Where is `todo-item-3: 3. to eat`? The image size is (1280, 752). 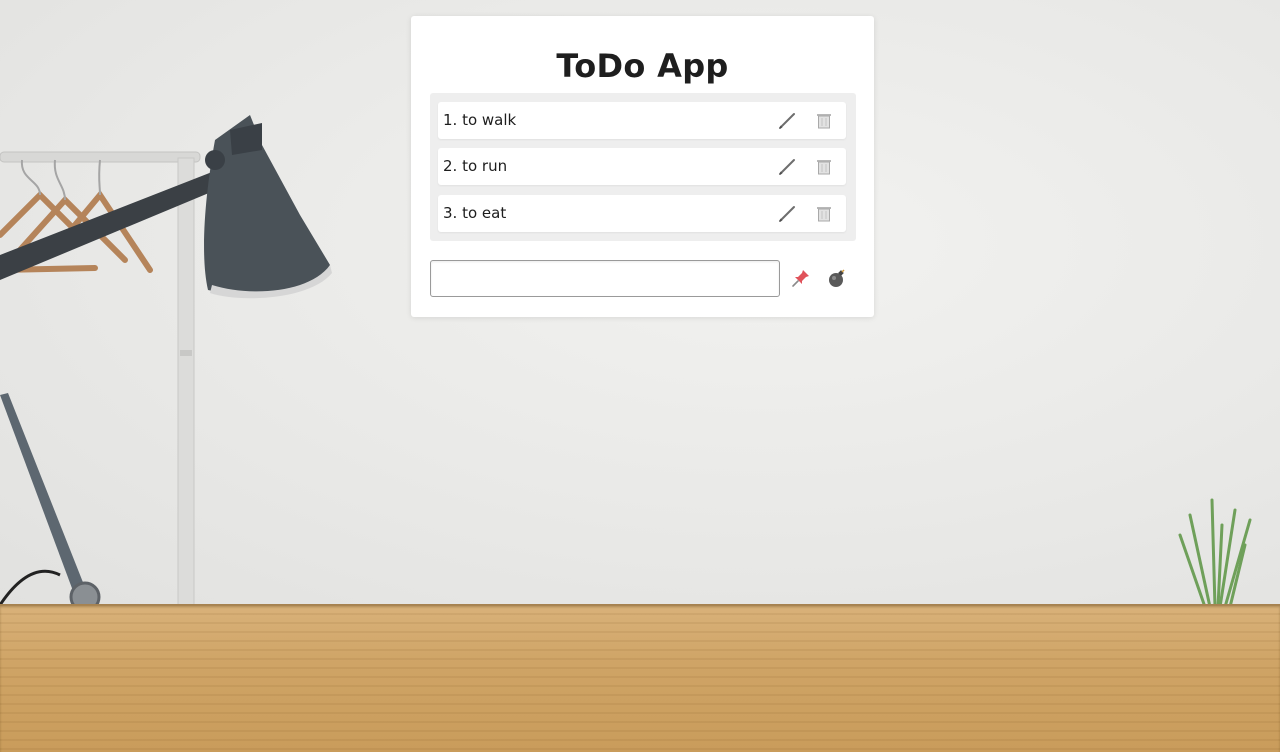
todo-item-3: 3. to eat is located at coordinates (642, 213).